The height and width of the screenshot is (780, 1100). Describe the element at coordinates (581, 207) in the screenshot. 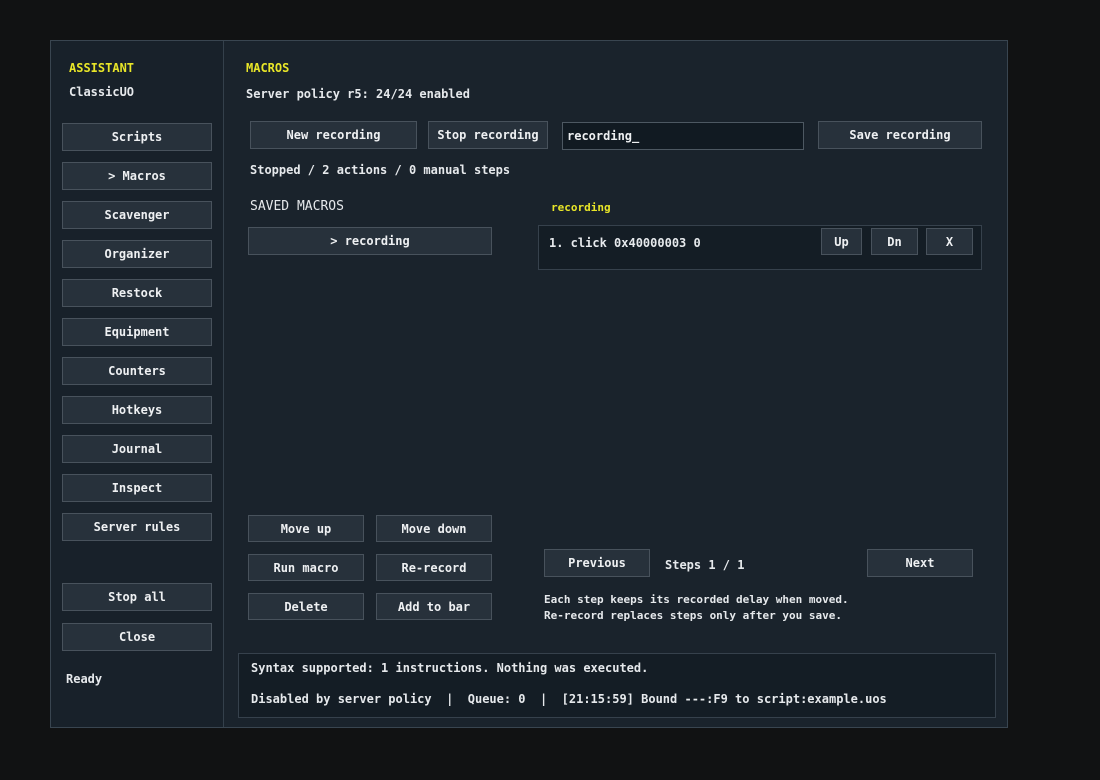

I see `selected-macro-name: recording` at that location.